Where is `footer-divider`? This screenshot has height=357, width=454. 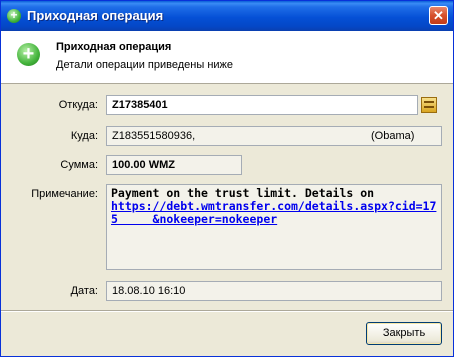 footer-divider is located at coordinates (227, 311).